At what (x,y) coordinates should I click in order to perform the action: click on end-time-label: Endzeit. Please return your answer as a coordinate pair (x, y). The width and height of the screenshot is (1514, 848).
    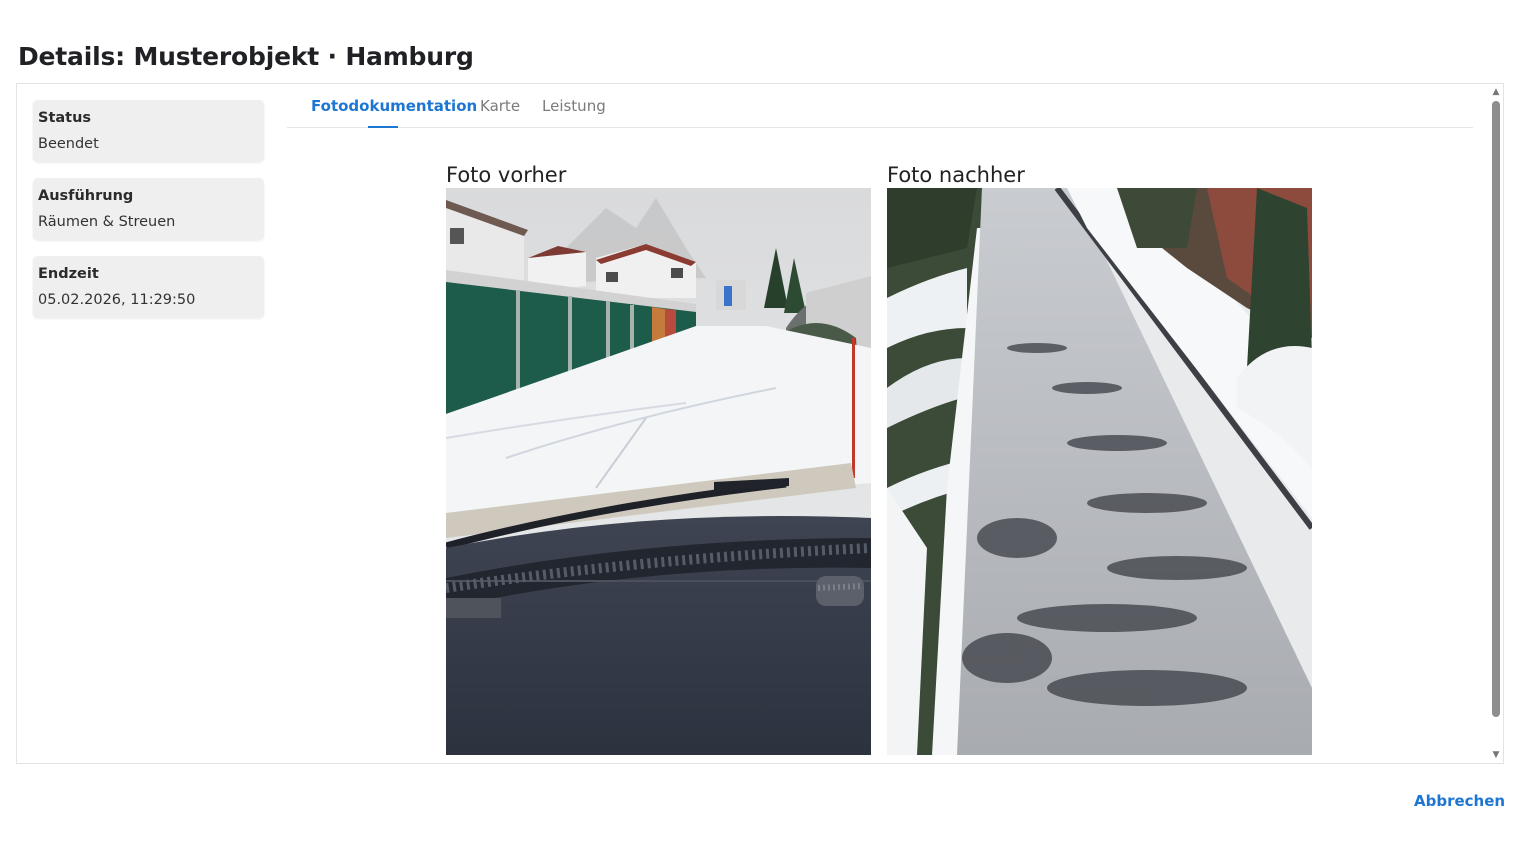
    Looking at the image, I should click on (68, 274).